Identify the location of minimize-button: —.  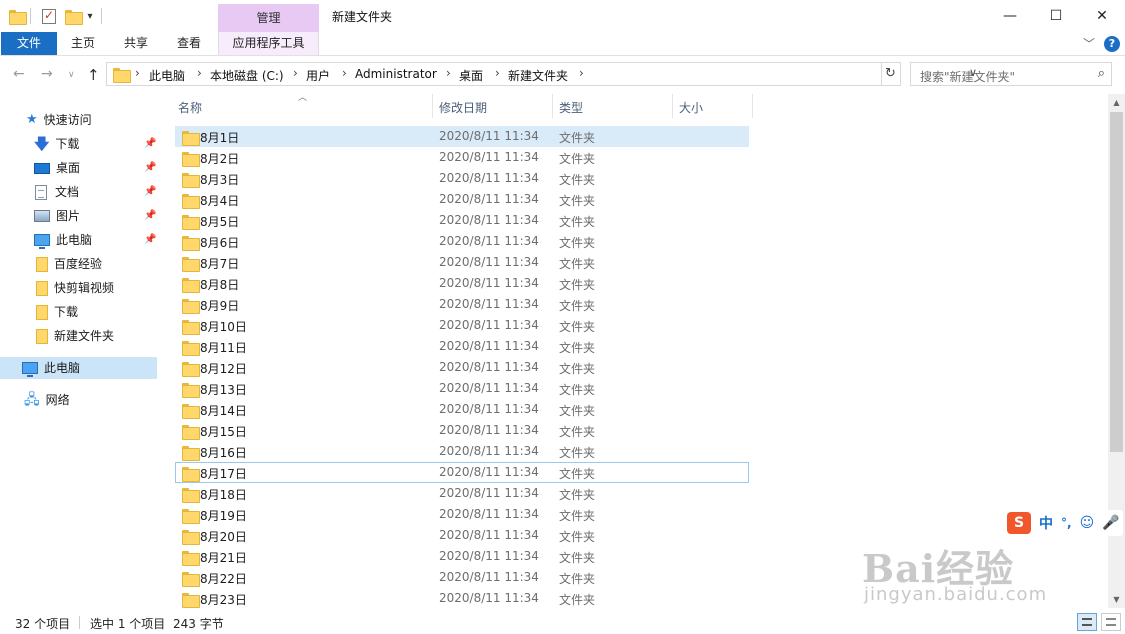
(1010, 16).